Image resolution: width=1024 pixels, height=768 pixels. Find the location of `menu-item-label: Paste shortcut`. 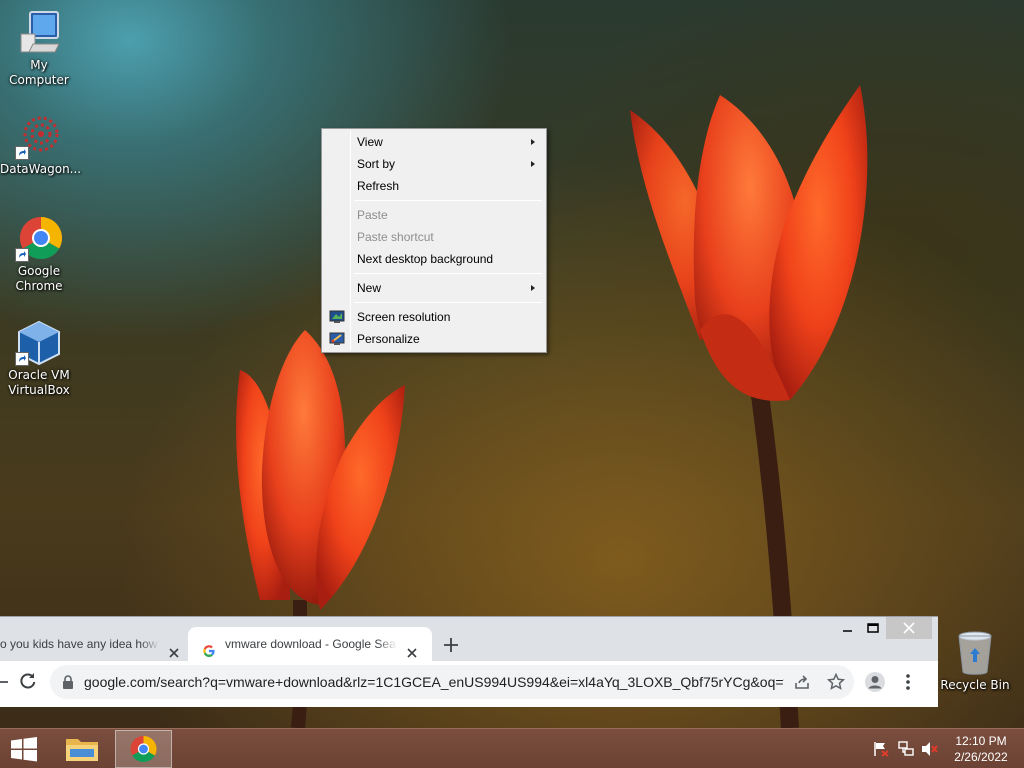

menu-item-label: Paste shortcut is located at coordinates (395, 237).